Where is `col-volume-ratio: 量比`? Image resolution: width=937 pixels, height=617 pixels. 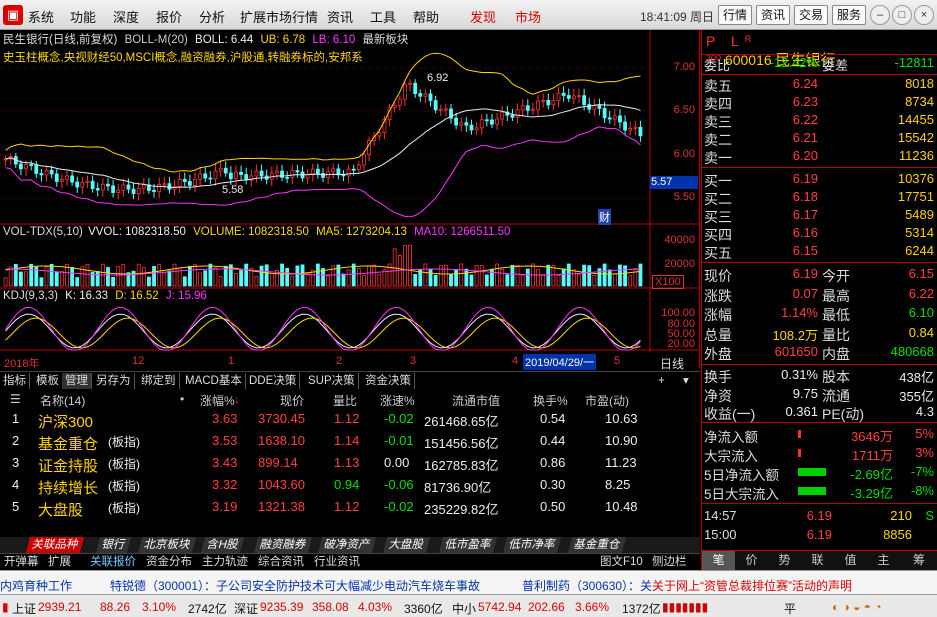 col-volume-ratio: 量比 is located at coordinates (345, 400).